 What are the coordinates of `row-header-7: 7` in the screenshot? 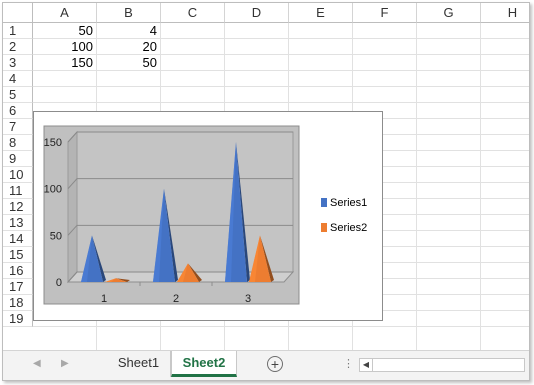 It's located at (18, 127).